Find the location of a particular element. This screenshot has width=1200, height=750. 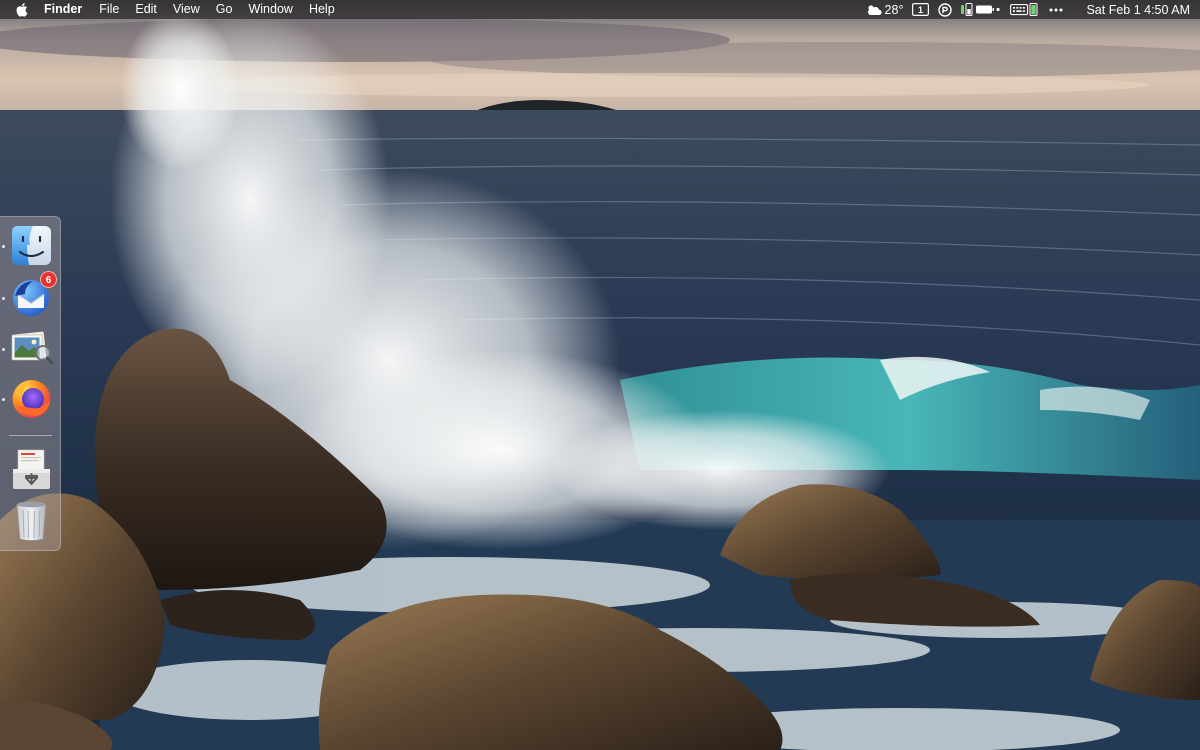

dock-item-downloads is located at coordinates (31, 467).